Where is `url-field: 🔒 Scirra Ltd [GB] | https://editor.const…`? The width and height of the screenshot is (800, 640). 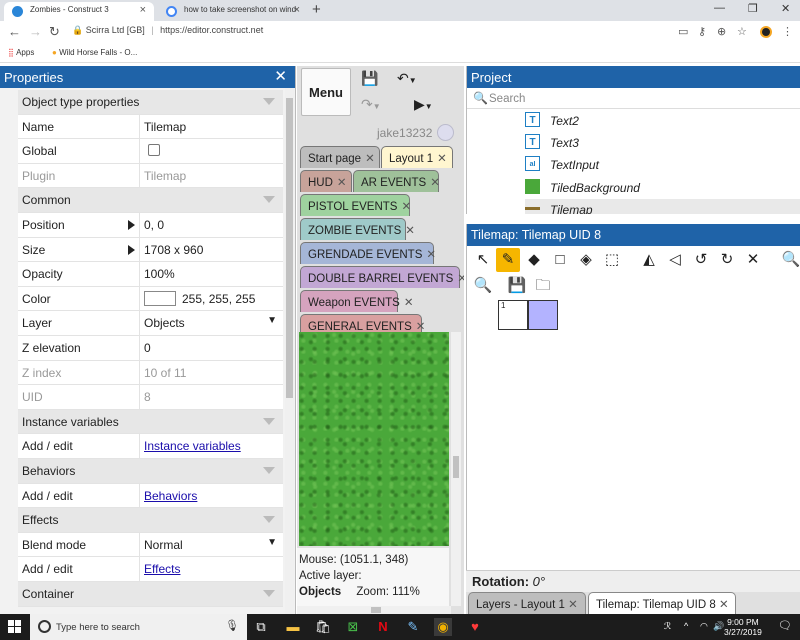
url-field: 🔒 Scirra Ltd [GB] | https://editor.const… is located at coordinates (367, 32).